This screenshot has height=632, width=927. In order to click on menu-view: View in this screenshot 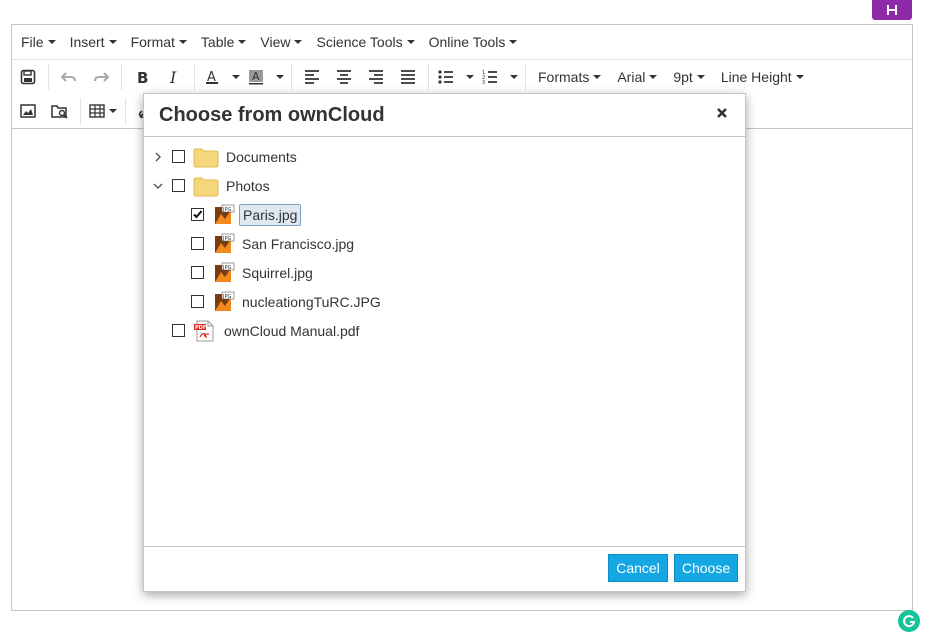, I will do `click(281, 42)`.